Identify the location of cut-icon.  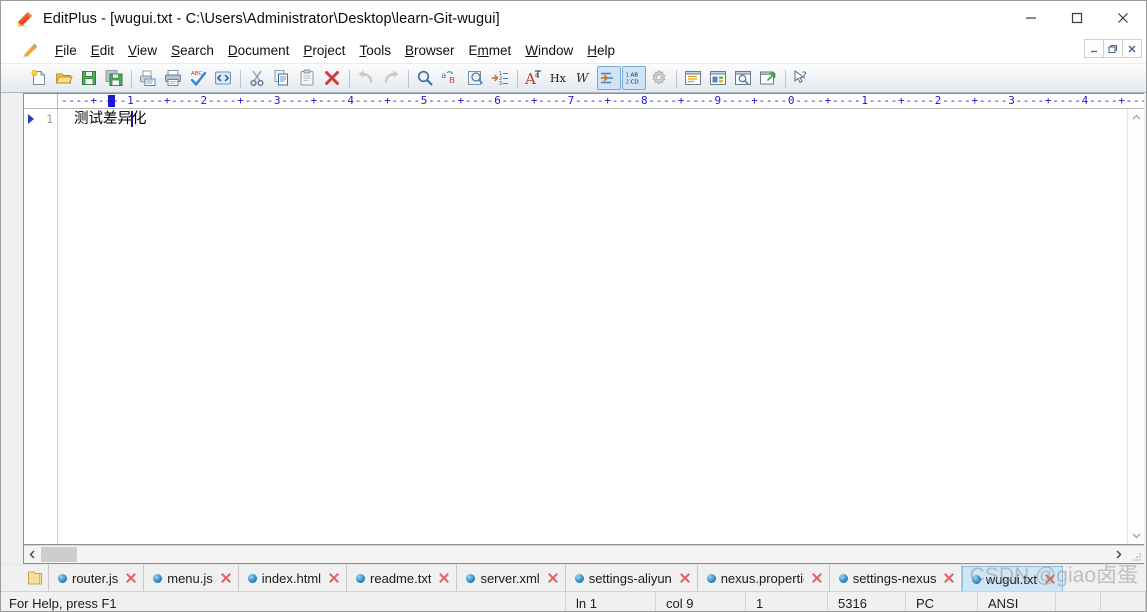
(257, 78).